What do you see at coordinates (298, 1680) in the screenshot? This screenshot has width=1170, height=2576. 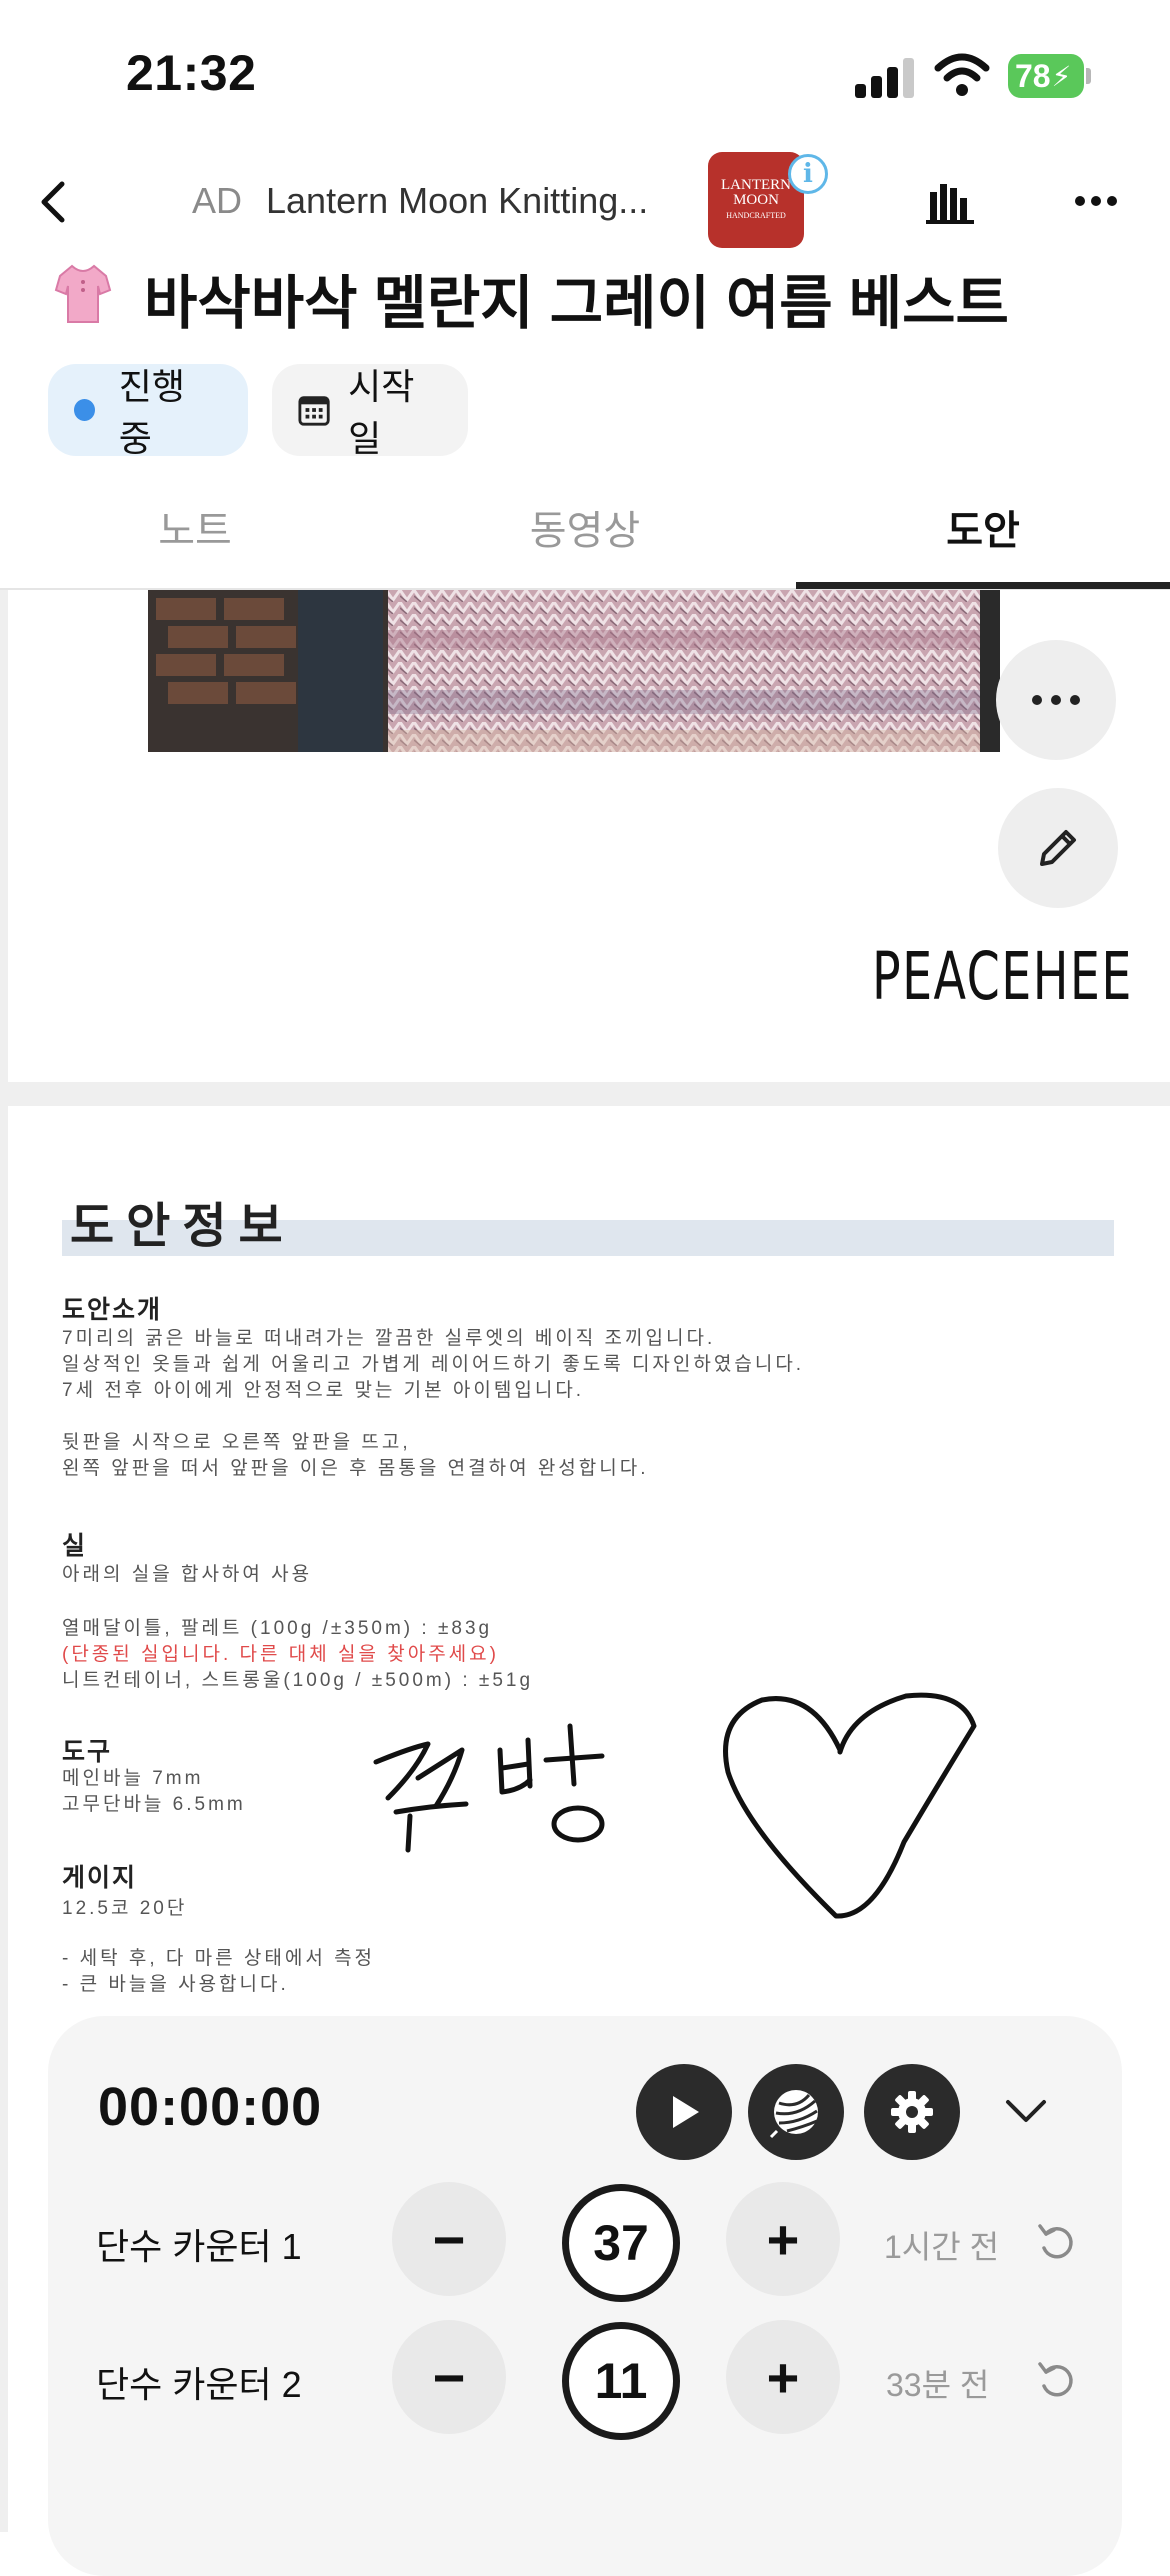 I see `yarn-line-4: 니트컨테이너, 스트롱울(100g / ±500m) : ±51g` at bounding box center [298, 1680].